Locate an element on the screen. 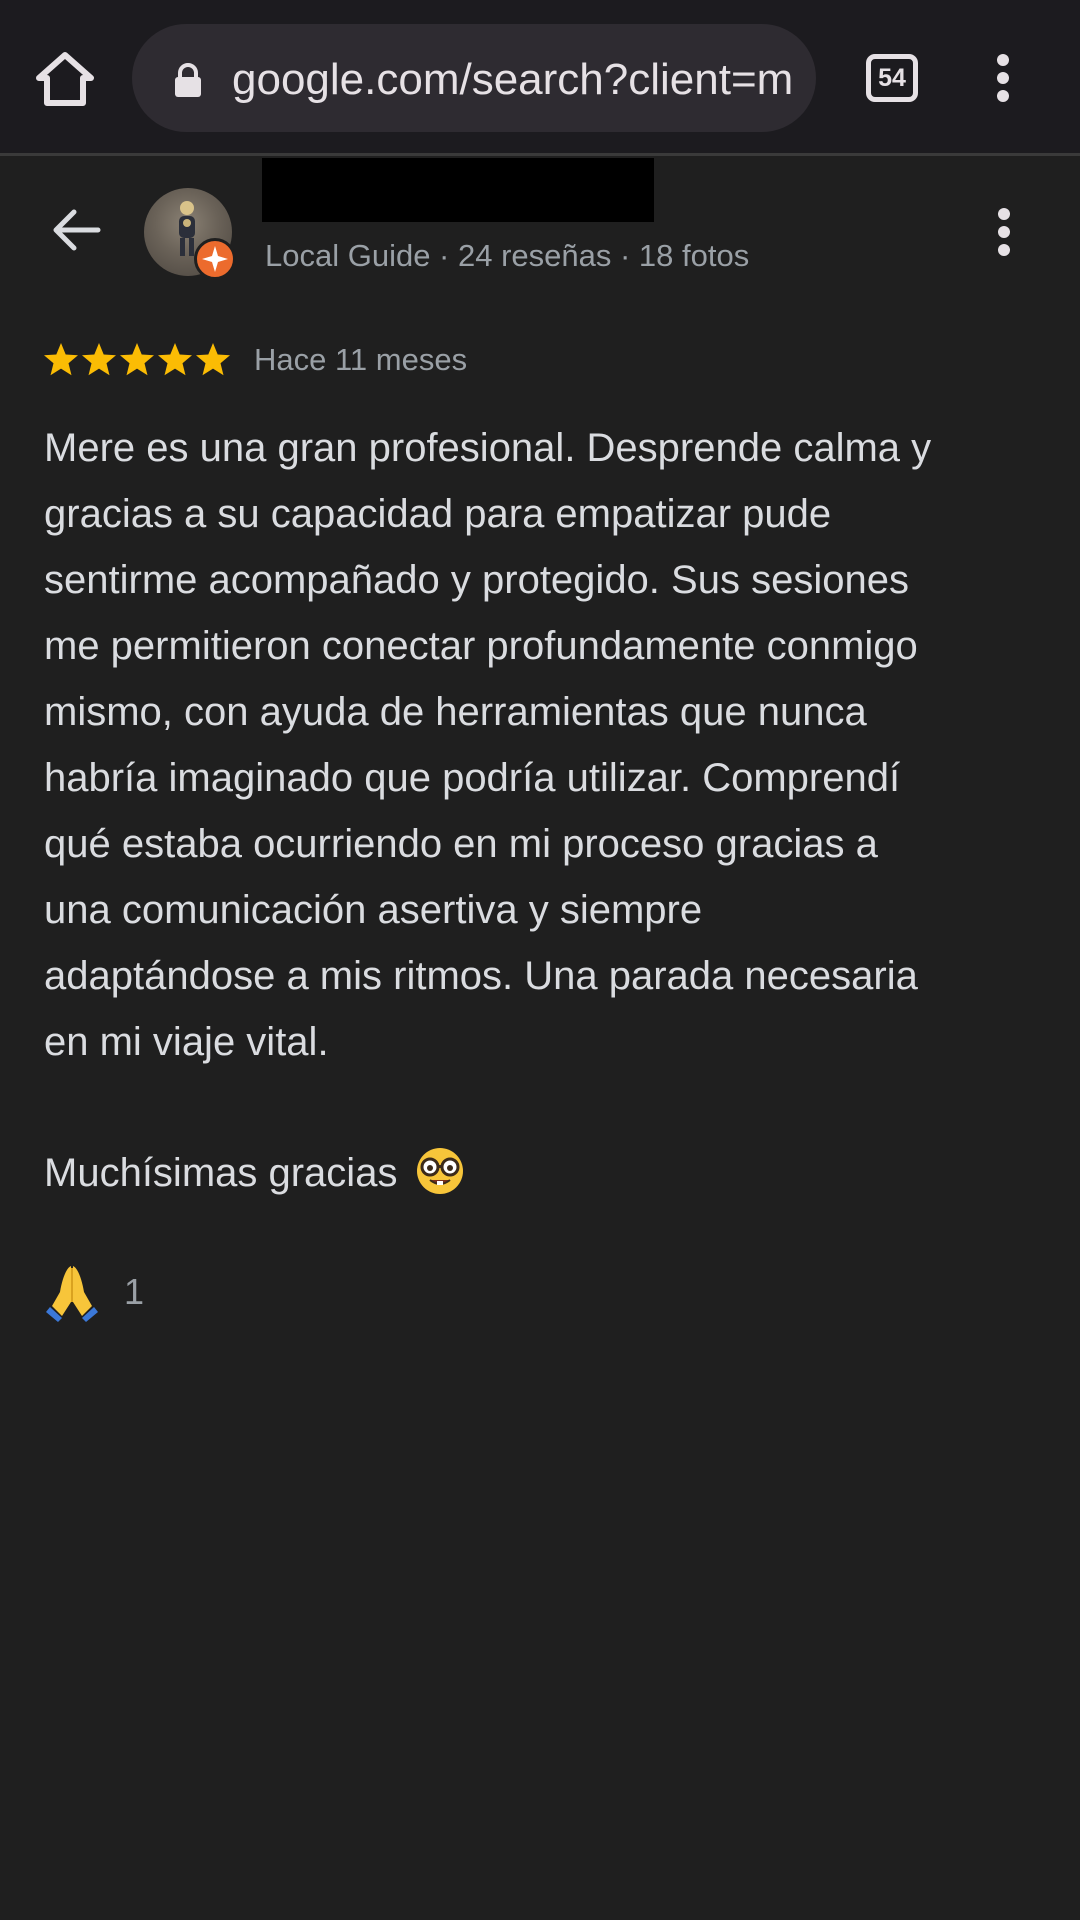  review-closing-line: Muchísimas gracias is located at coordinates (254, 1173).